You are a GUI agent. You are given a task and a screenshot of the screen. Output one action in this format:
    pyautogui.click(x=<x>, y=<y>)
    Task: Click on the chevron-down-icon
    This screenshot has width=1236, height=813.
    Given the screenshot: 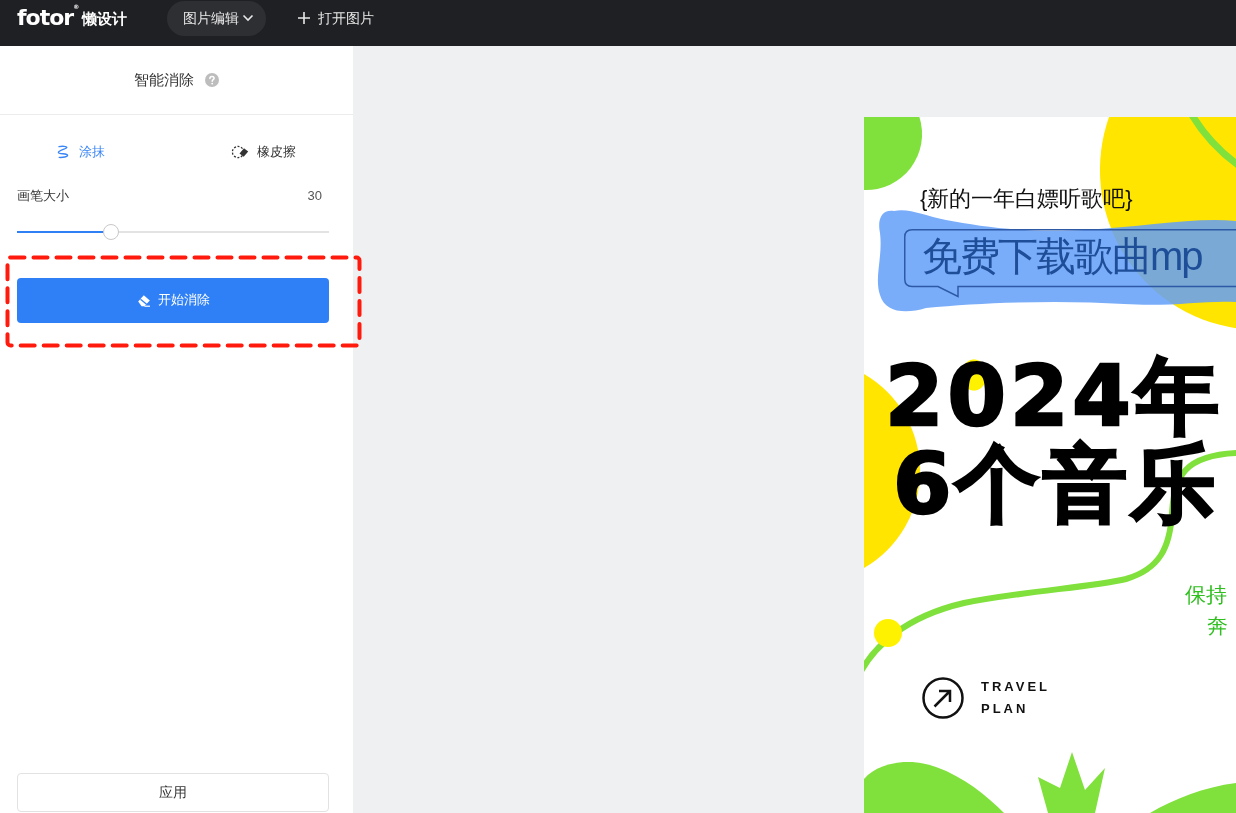 What is the action you would take?
    pyautogui.click(x=248, y=18)
    